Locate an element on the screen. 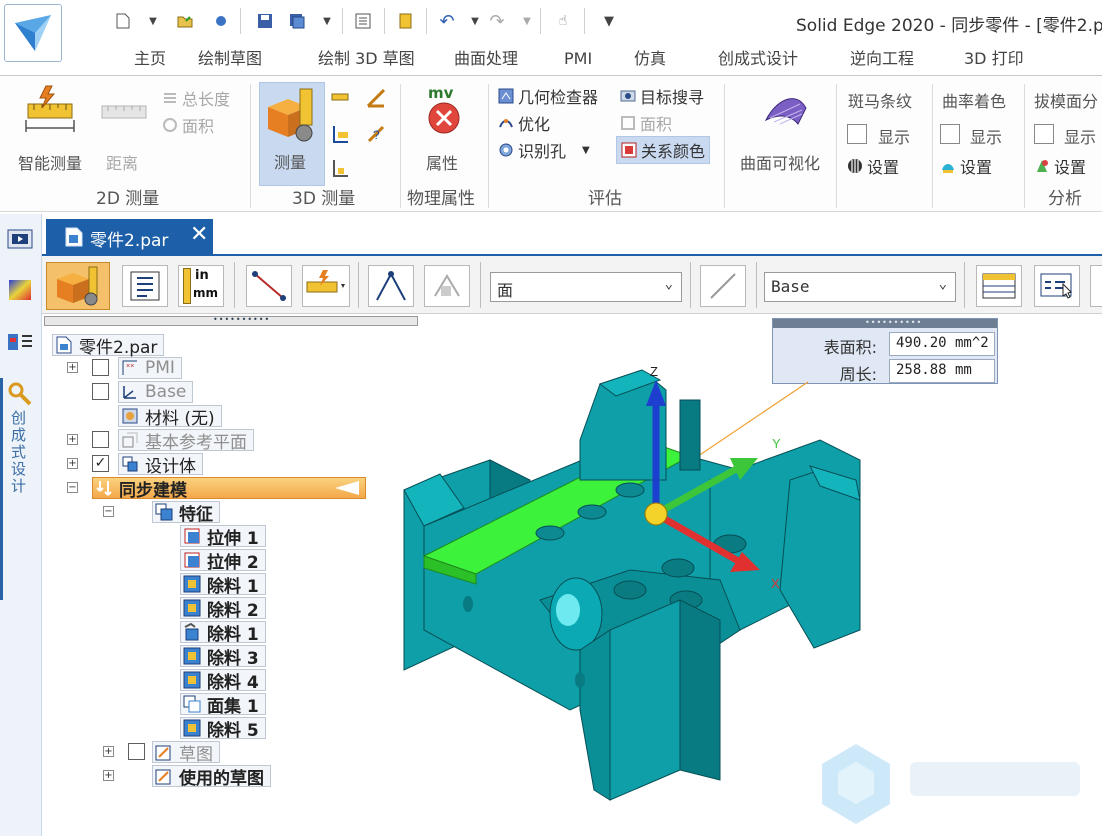 The width and height of the screenshot is (1102, 836). tab-reverse-engineering: 逆向工程 is located at coordinates (893, 59).